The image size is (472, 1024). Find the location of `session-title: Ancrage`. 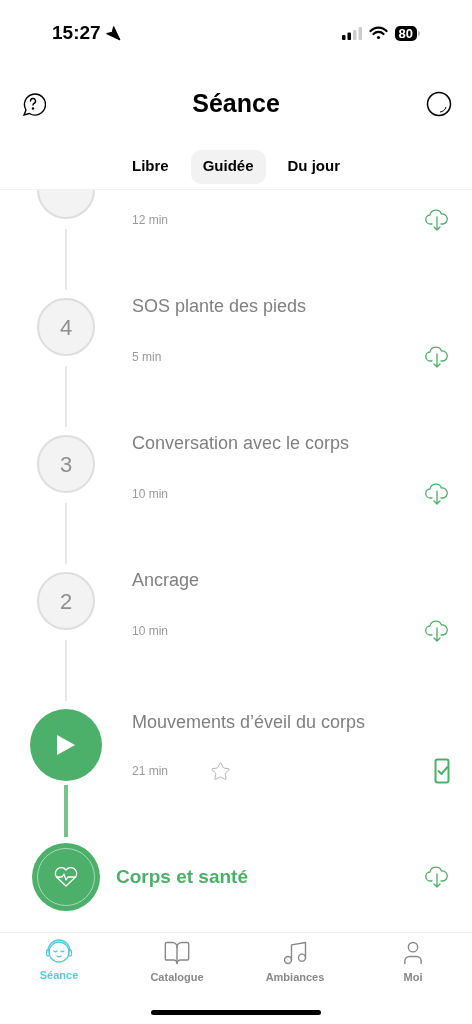

session-title: Ancrage is located at coordinates (166, 580).